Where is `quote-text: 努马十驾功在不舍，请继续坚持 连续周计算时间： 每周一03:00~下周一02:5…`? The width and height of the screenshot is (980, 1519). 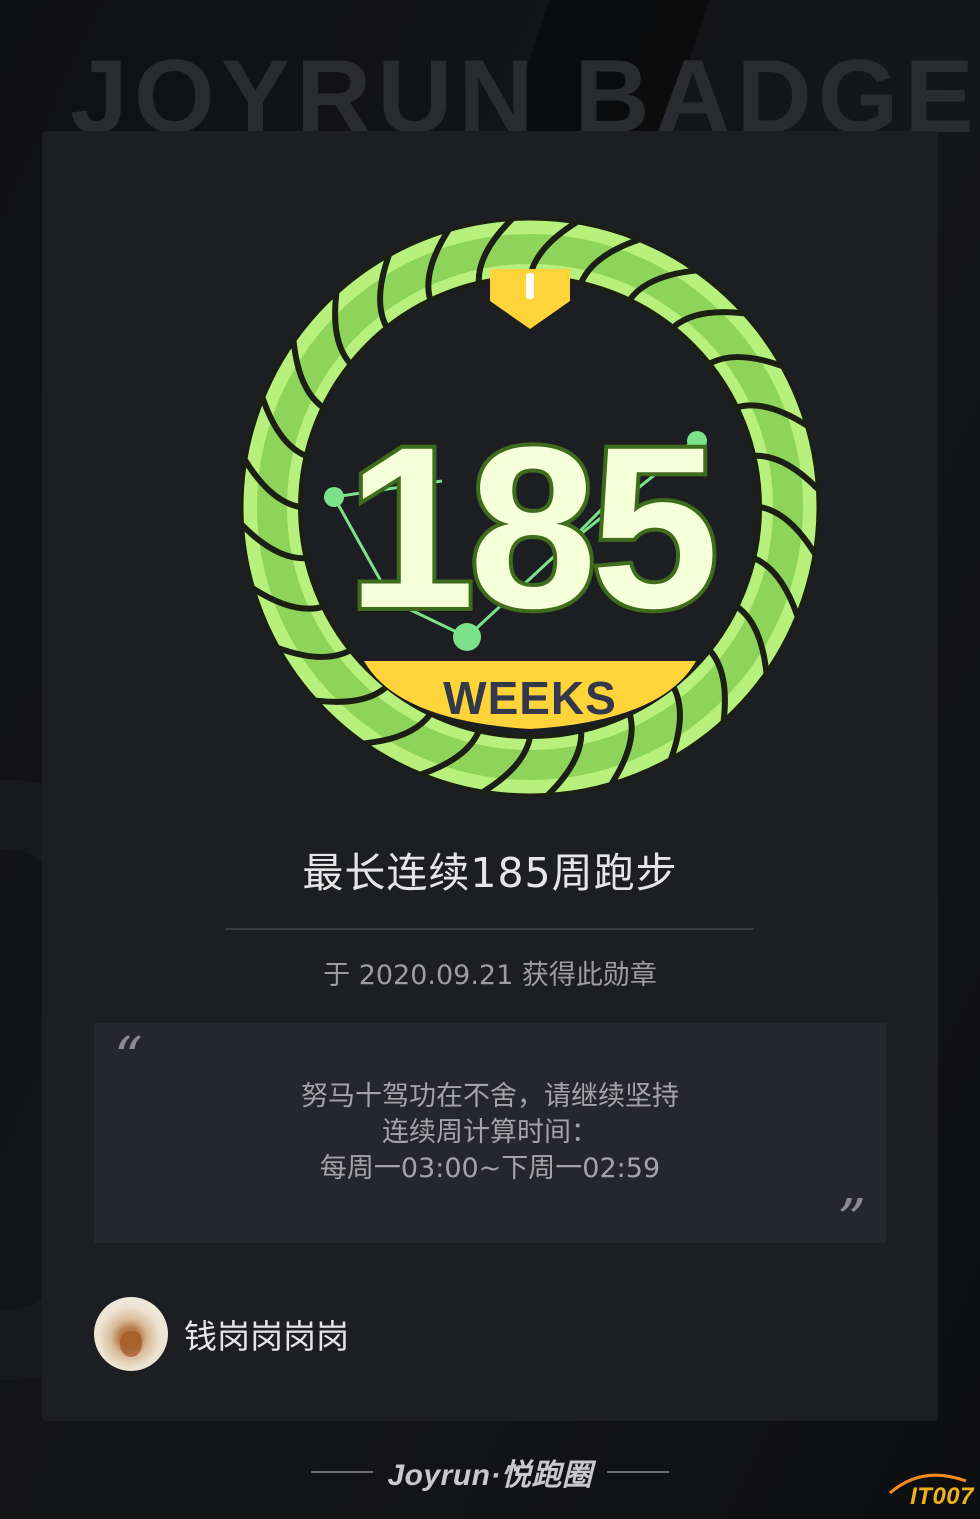 quote-text: 努马十驾功在不舍，请继续坚持 连续周计算时间： 每周一03:00~下周一02:5… is located at coordinates (490, 1133).